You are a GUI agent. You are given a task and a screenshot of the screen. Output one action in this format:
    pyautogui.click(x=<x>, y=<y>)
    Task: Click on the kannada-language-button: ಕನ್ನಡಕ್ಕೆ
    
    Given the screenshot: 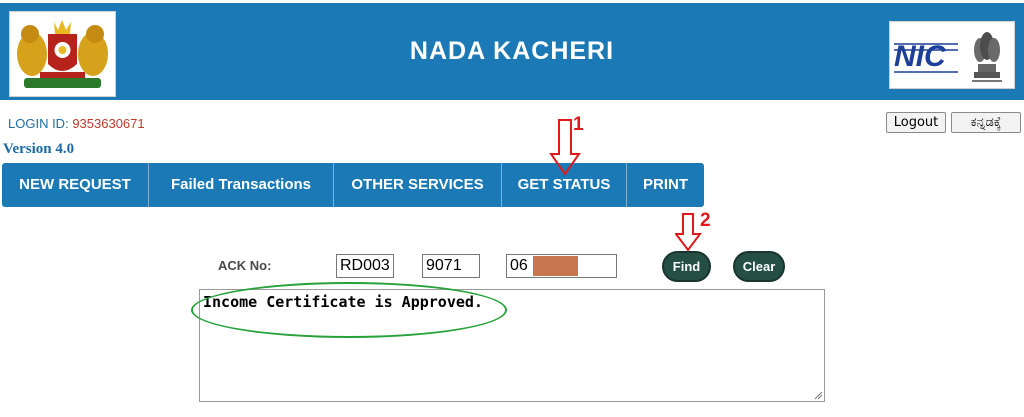 What is the action you would take?
    pyautogui.click(x=986, y=122)
    